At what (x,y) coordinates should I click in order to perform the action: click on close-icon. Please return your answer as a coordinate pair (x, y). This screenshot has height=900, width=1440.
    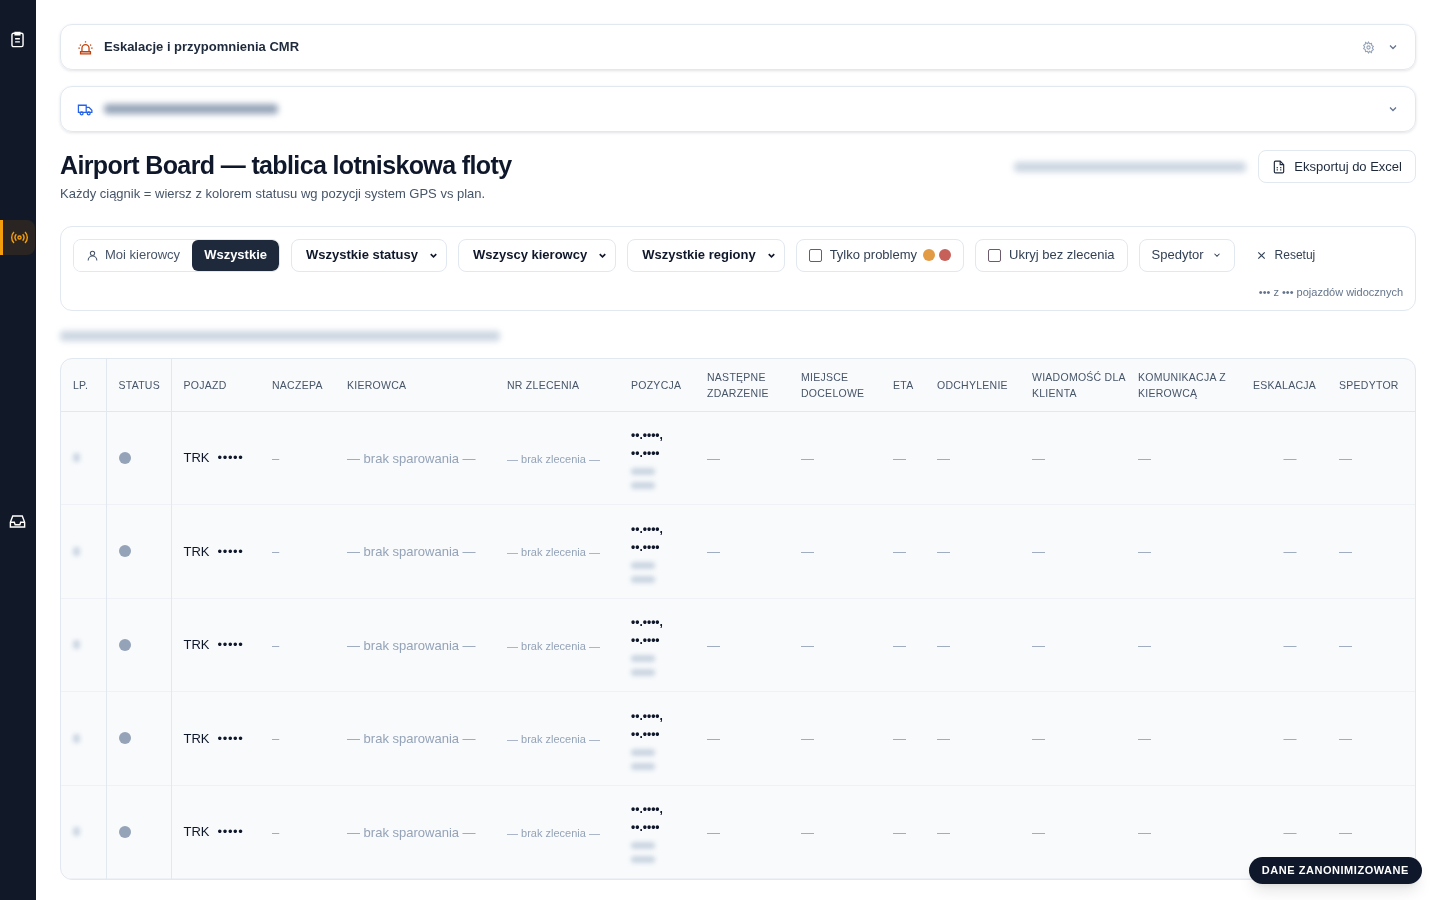
    Looking at the image, I should click on (1261, 255).